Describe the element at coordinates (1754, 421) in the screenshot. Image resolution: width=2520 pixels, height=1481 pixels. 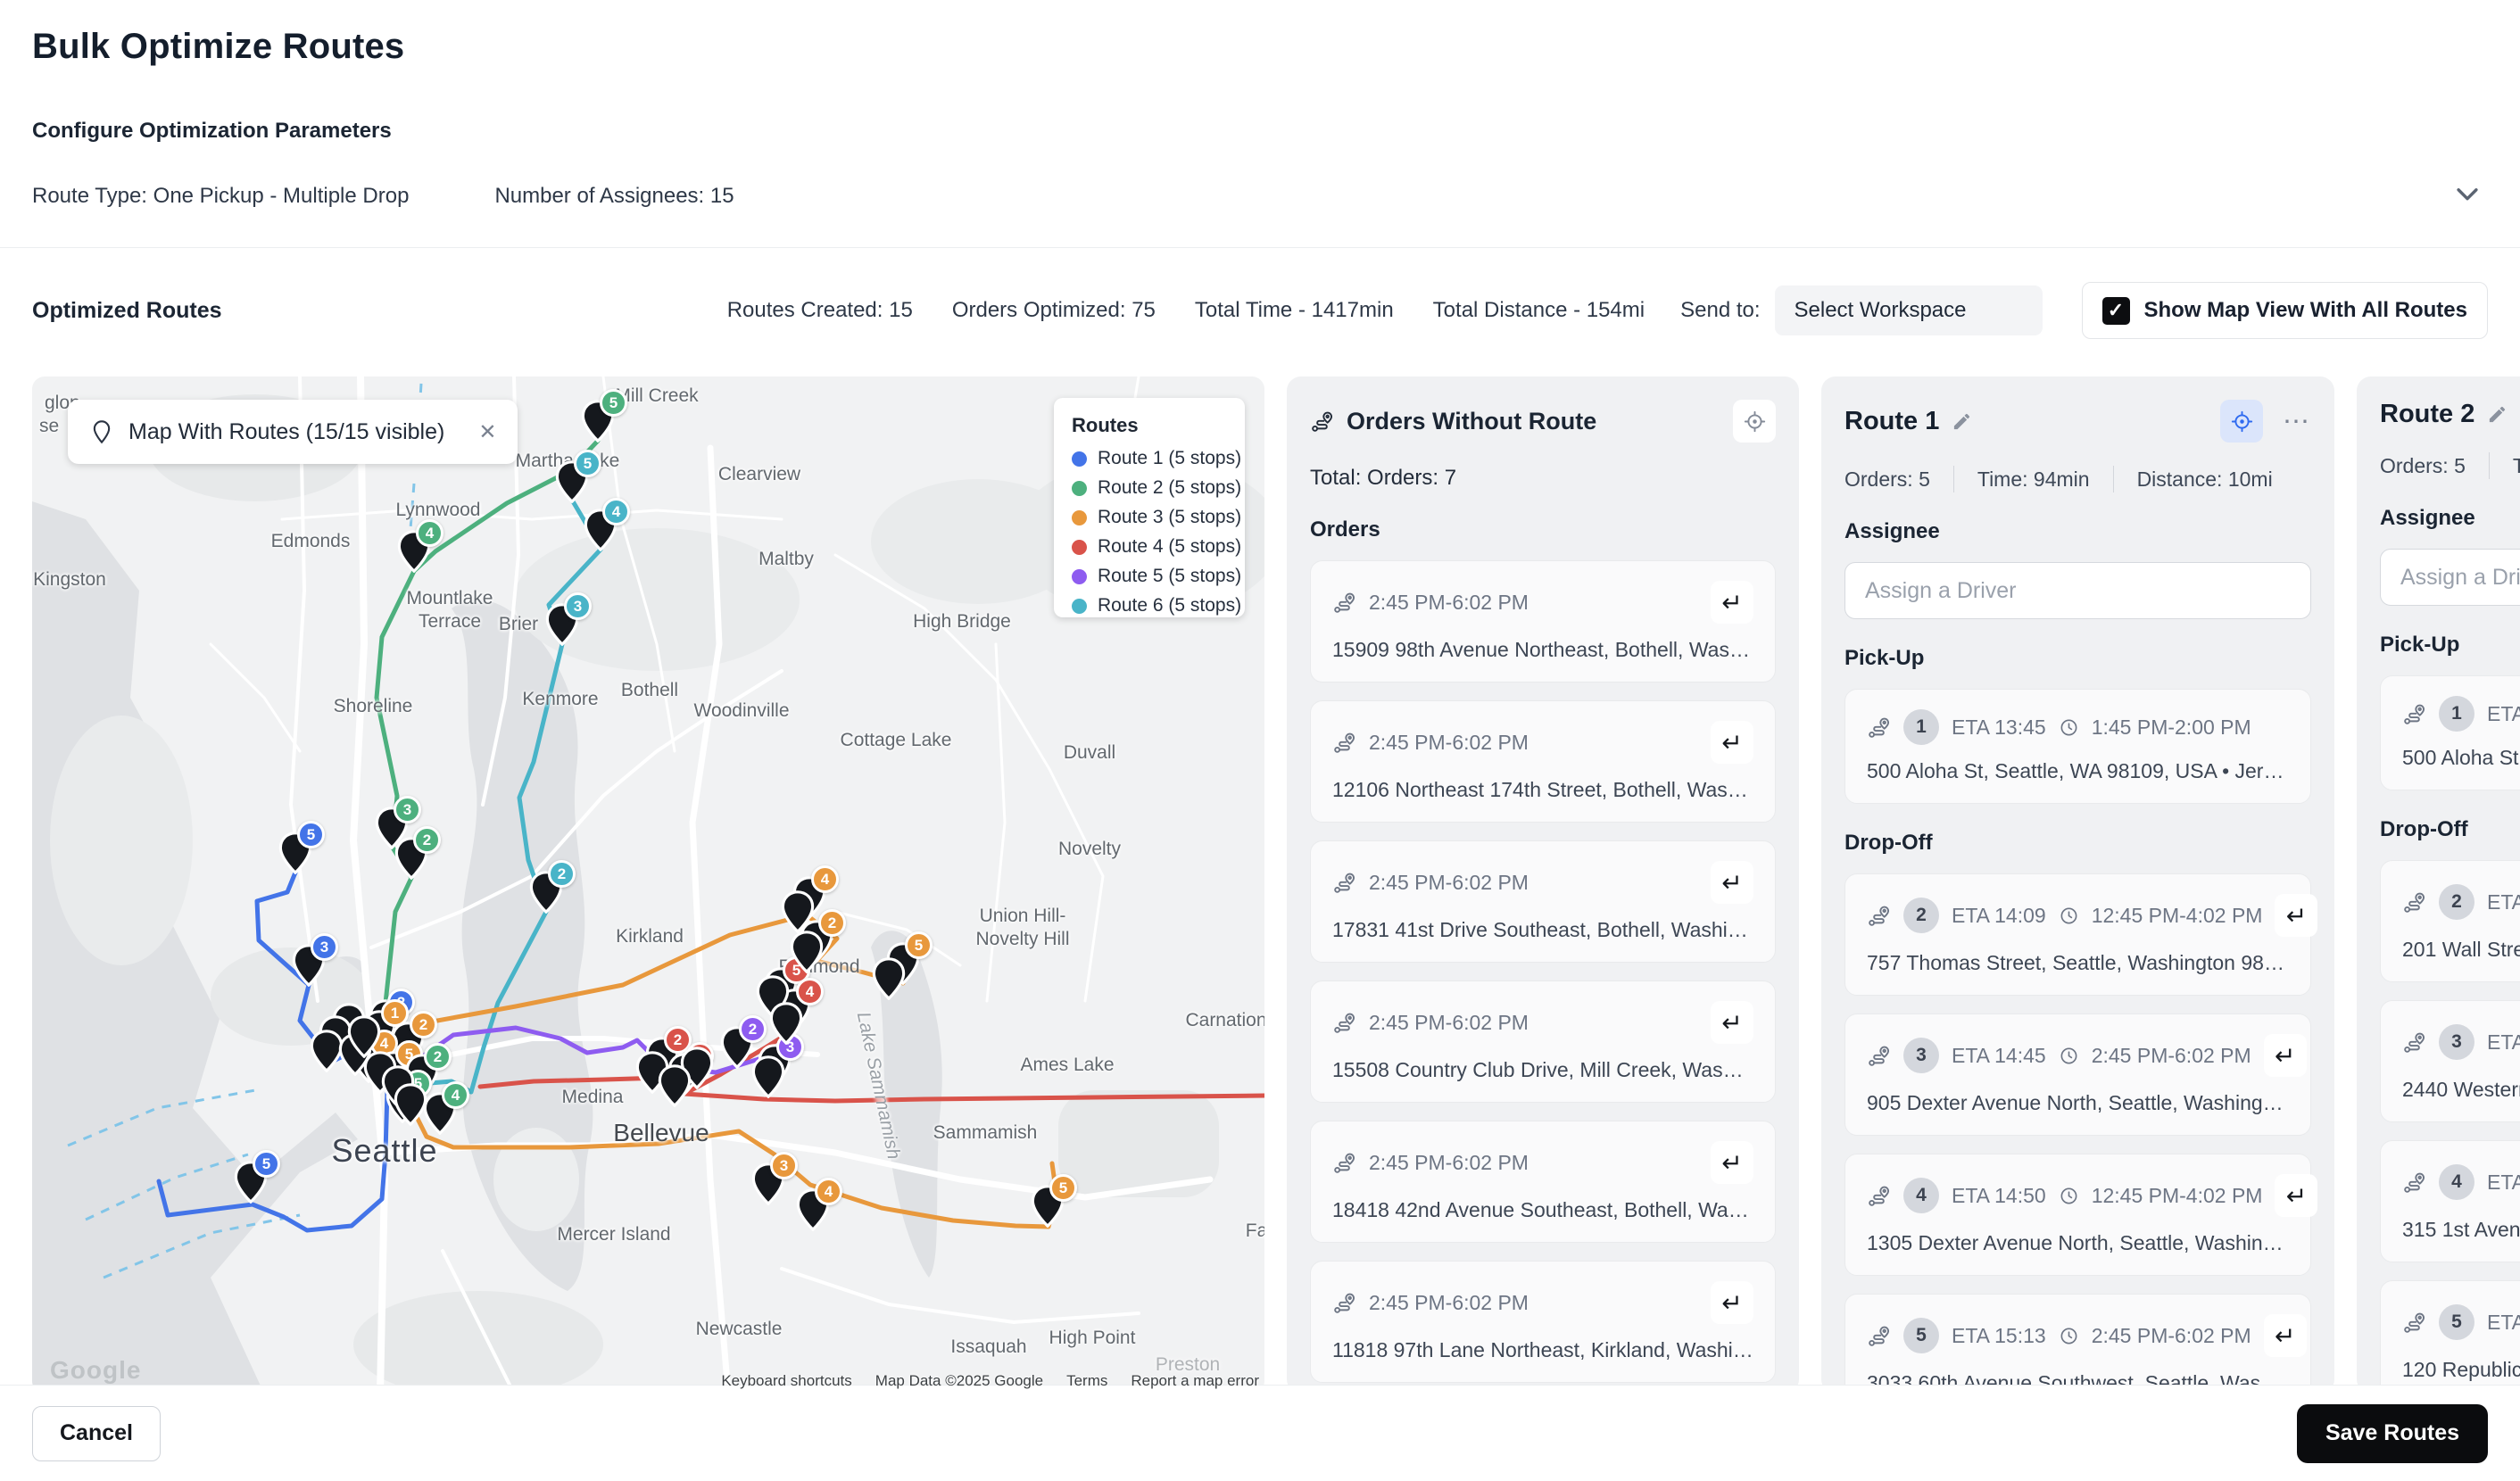
I see `locate-on-map-button` at that location.